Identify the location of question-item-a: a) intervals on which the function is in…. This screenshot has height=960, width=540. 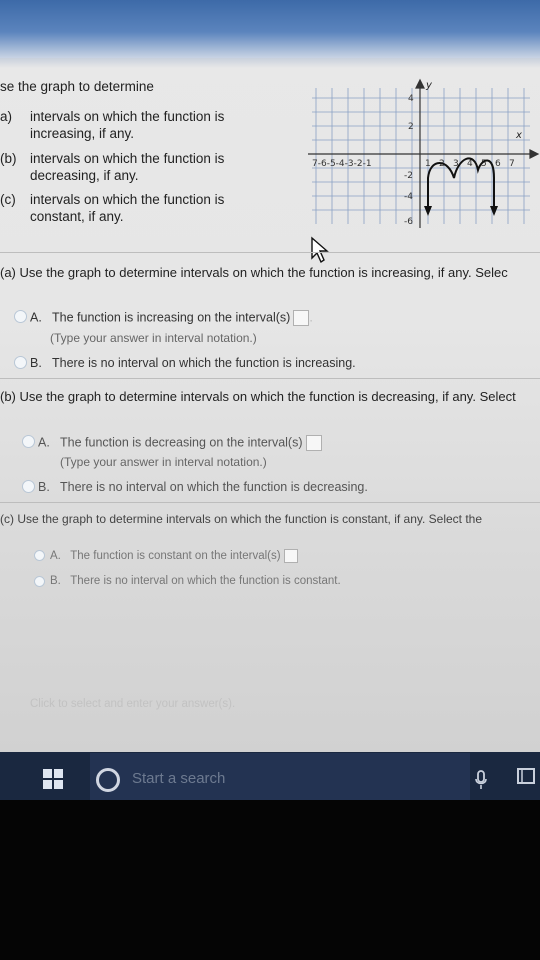
(112, 124).